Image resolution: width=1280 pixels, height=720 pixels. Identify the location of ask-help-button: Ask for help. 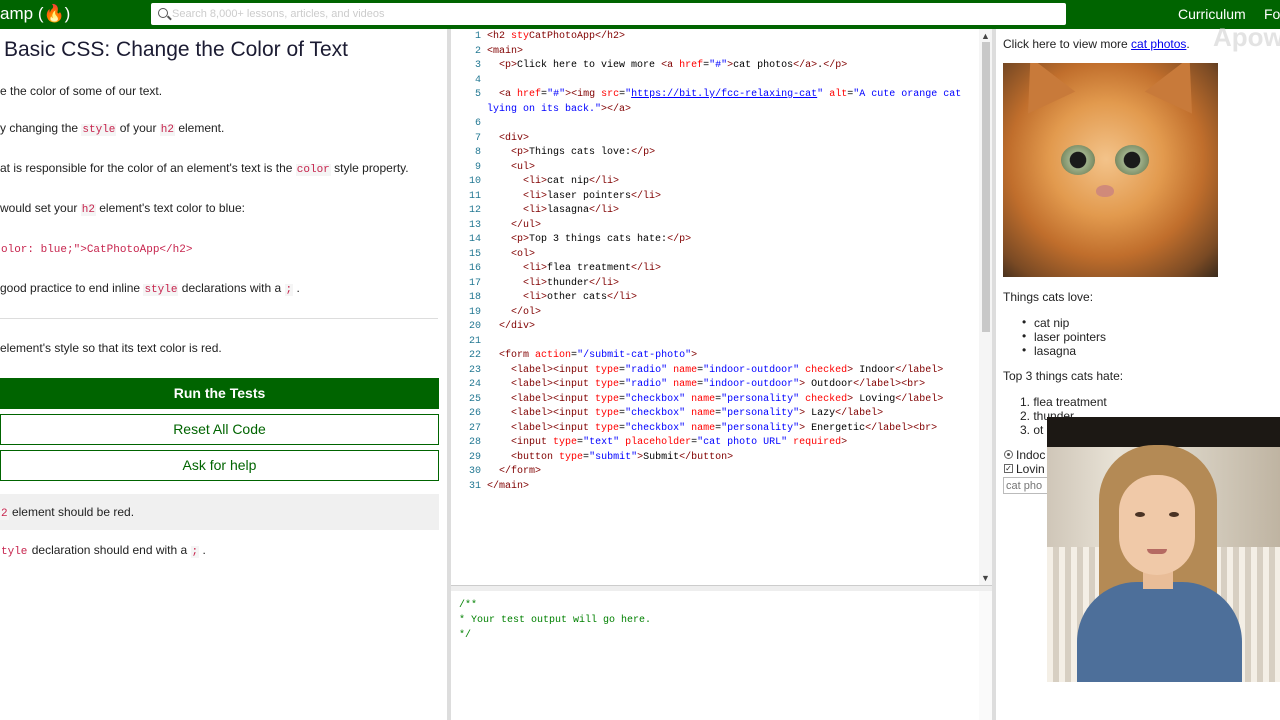
(219, 465).